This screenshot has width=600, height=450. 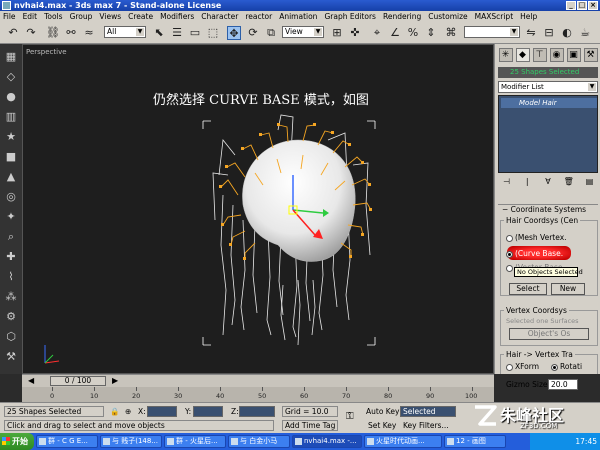 I want to click on menu-reactor: reactor, so click(x=259, y=16).